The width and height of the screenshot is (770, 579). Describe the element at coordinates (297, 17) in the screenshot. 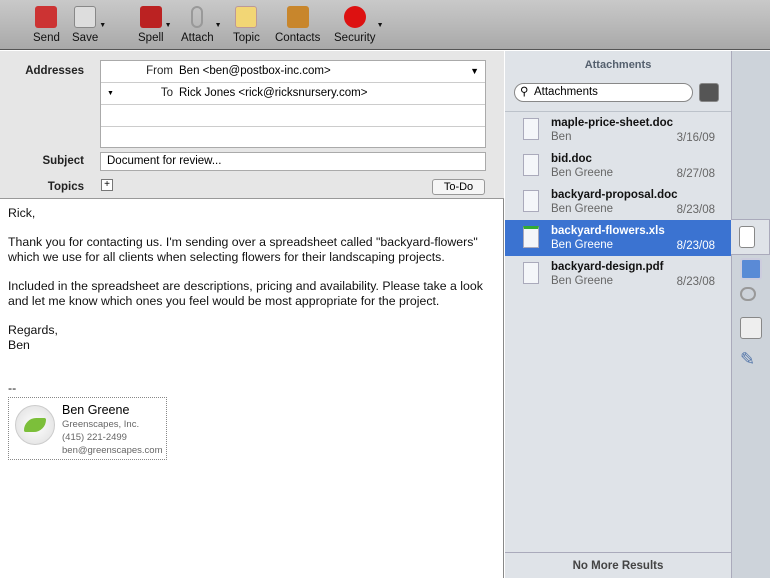

I see `contacts-icon` at that location.